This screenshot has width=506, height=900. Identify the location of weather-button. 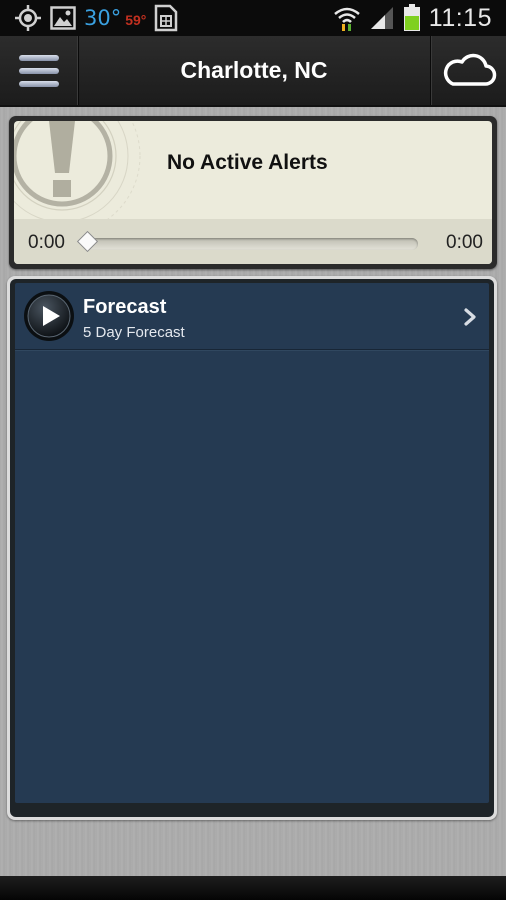
(468, 70).